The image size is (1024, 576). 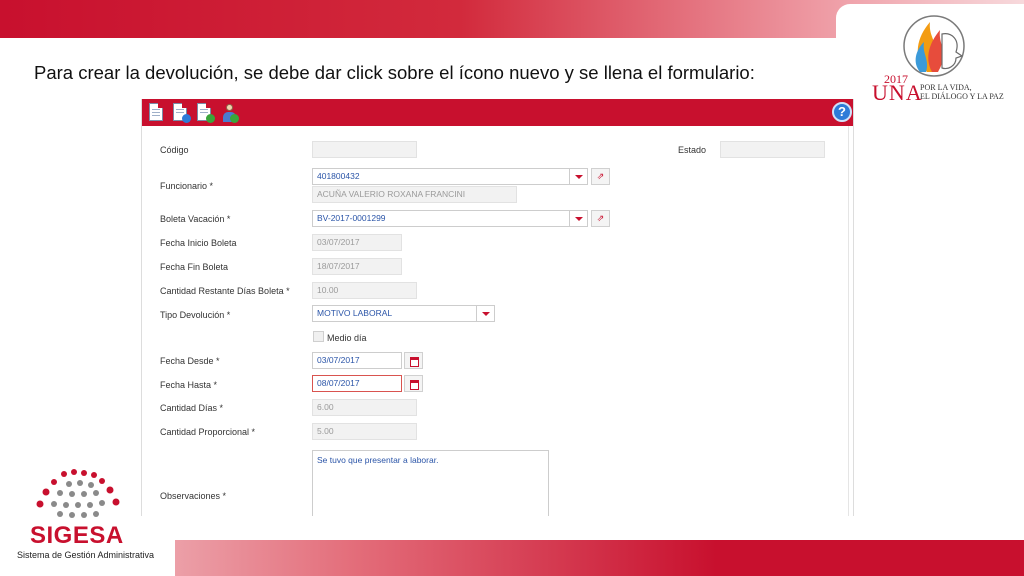 I want to click on help-button: ?, so click(x=842, y=112).